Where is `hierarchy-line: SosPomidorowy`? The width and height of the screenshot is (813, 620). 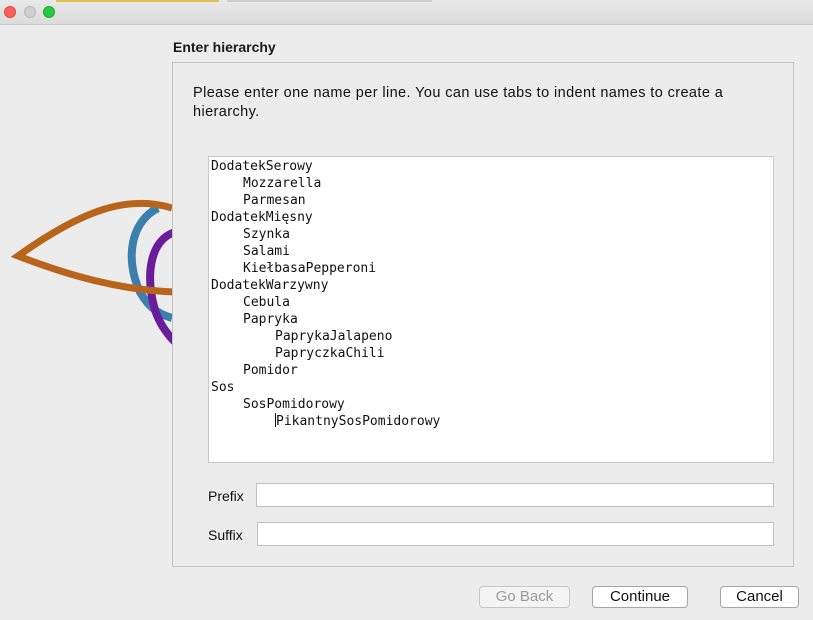
hierarchy-line: SosPomidorowy is located at coordinates (294, 404).